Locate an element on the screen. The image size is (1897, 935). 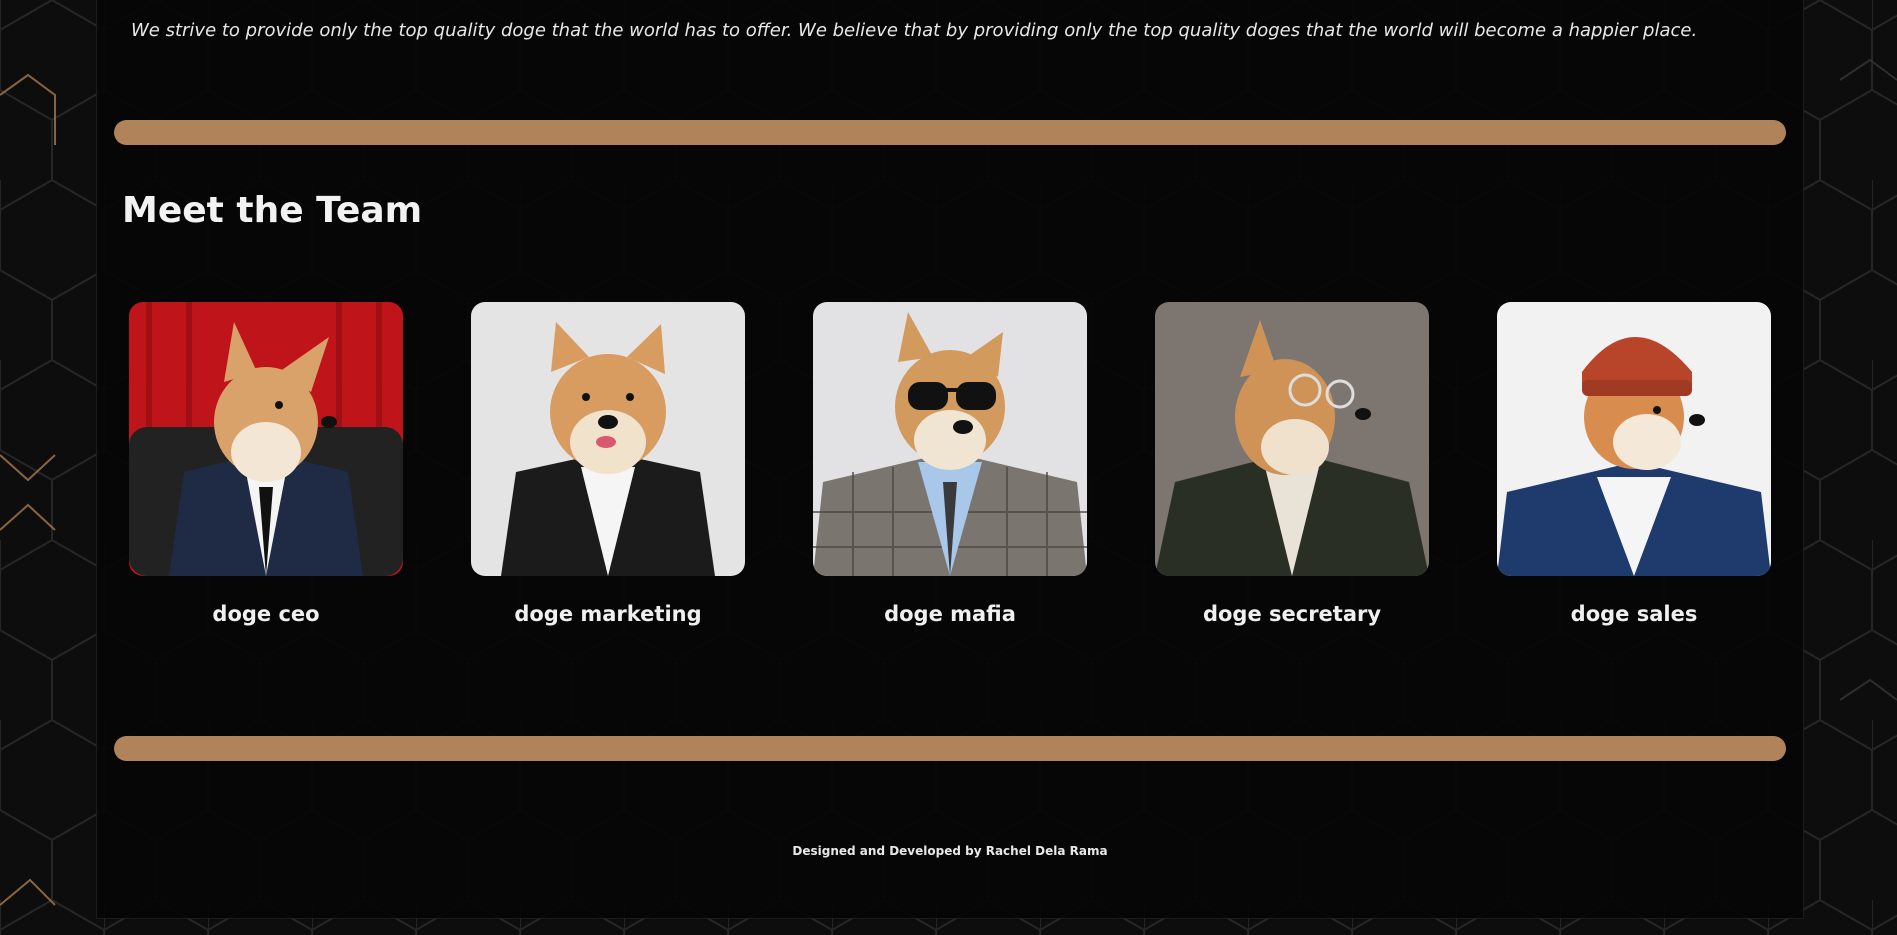
team-member-sales: doge sales is located at coordinates (1634, 464).